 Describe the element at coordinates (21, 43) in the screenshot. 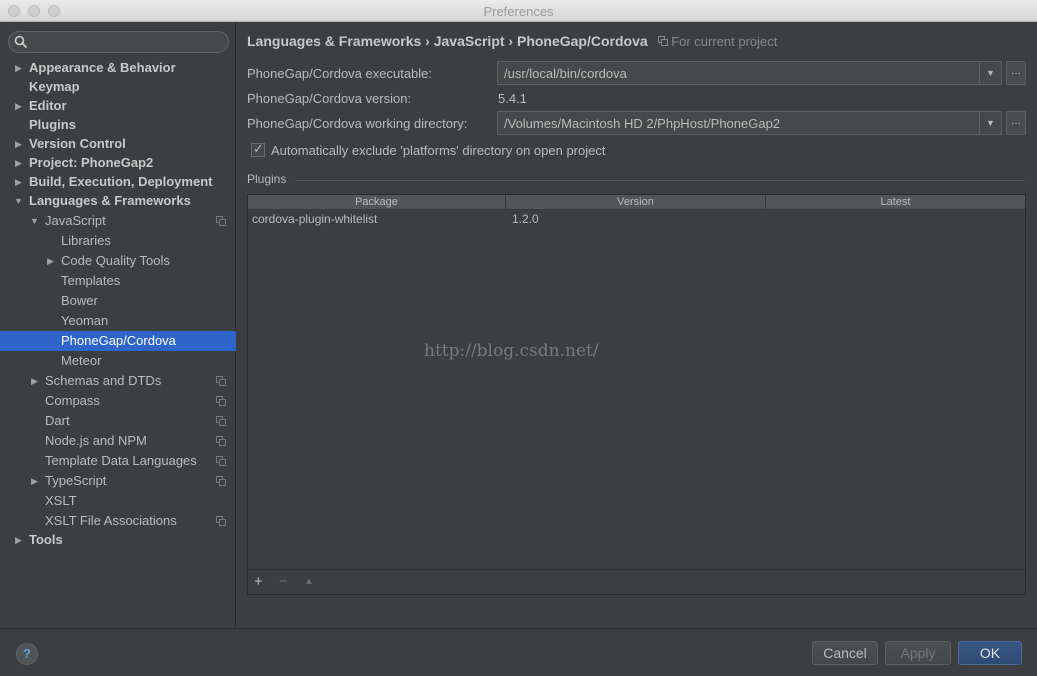

I see `search-icon` at that location.